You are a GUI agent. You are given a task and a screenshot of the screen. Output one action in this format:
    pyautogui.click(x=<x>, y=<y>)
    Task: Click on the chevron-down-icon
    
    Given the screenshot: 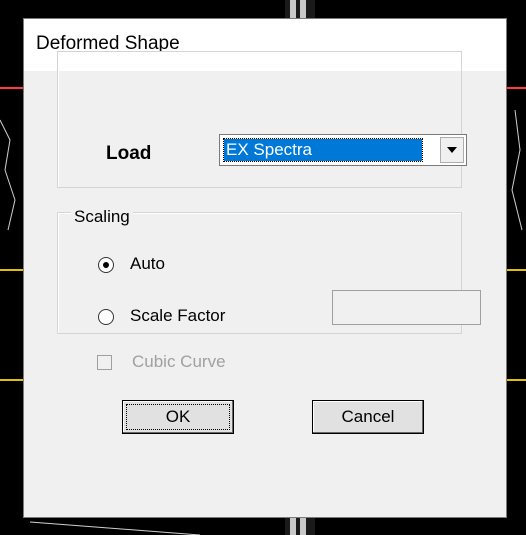 What is the action you would take?
    pyautogui.click(x=452, y=150)
    